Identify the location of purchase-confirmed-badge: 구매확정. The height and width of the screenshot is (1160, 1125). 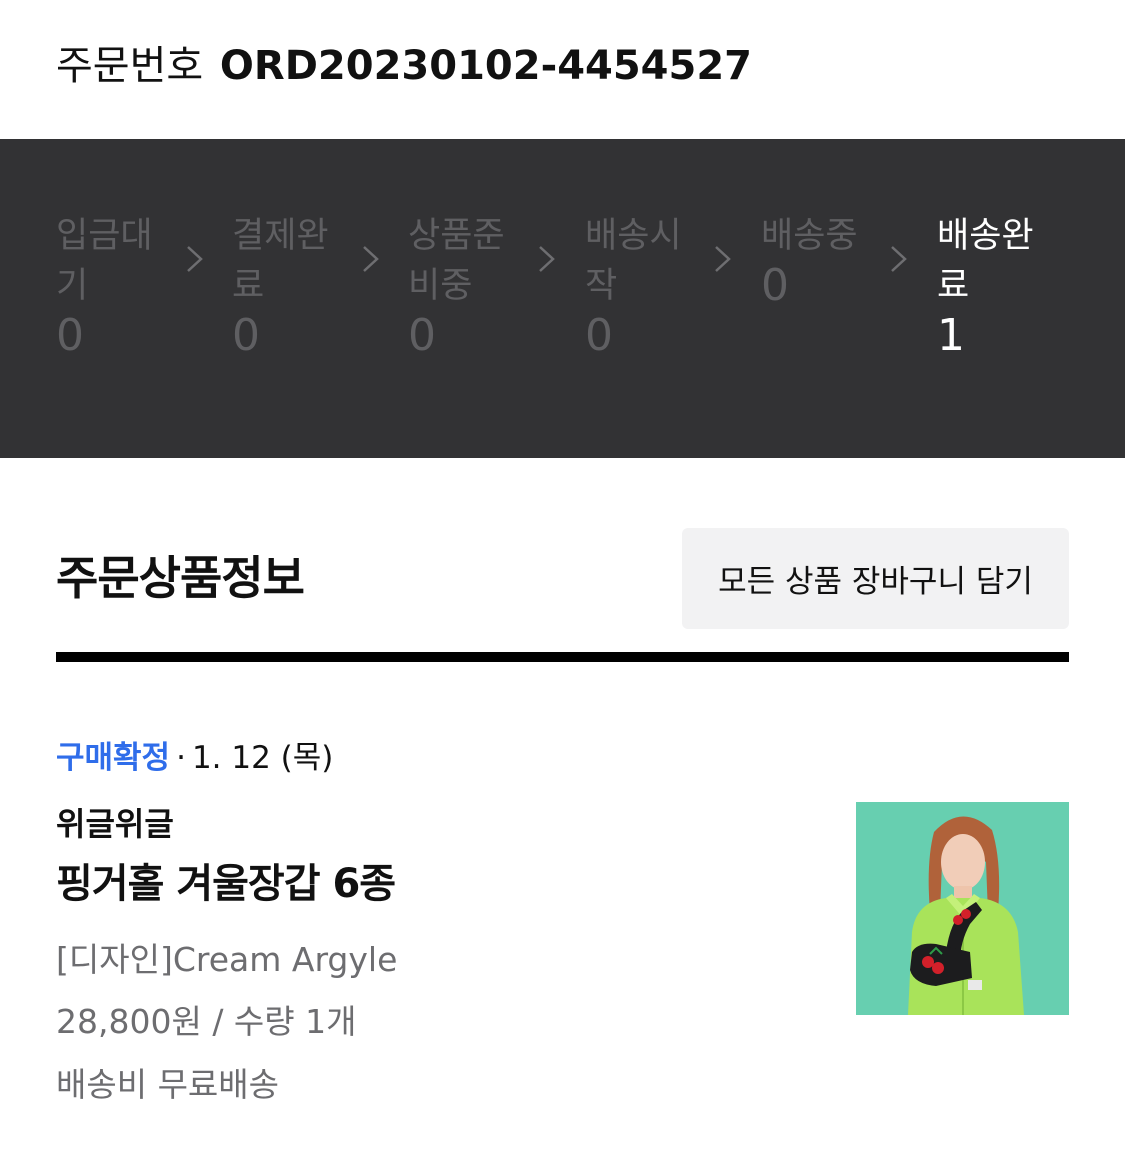
(113, 758).